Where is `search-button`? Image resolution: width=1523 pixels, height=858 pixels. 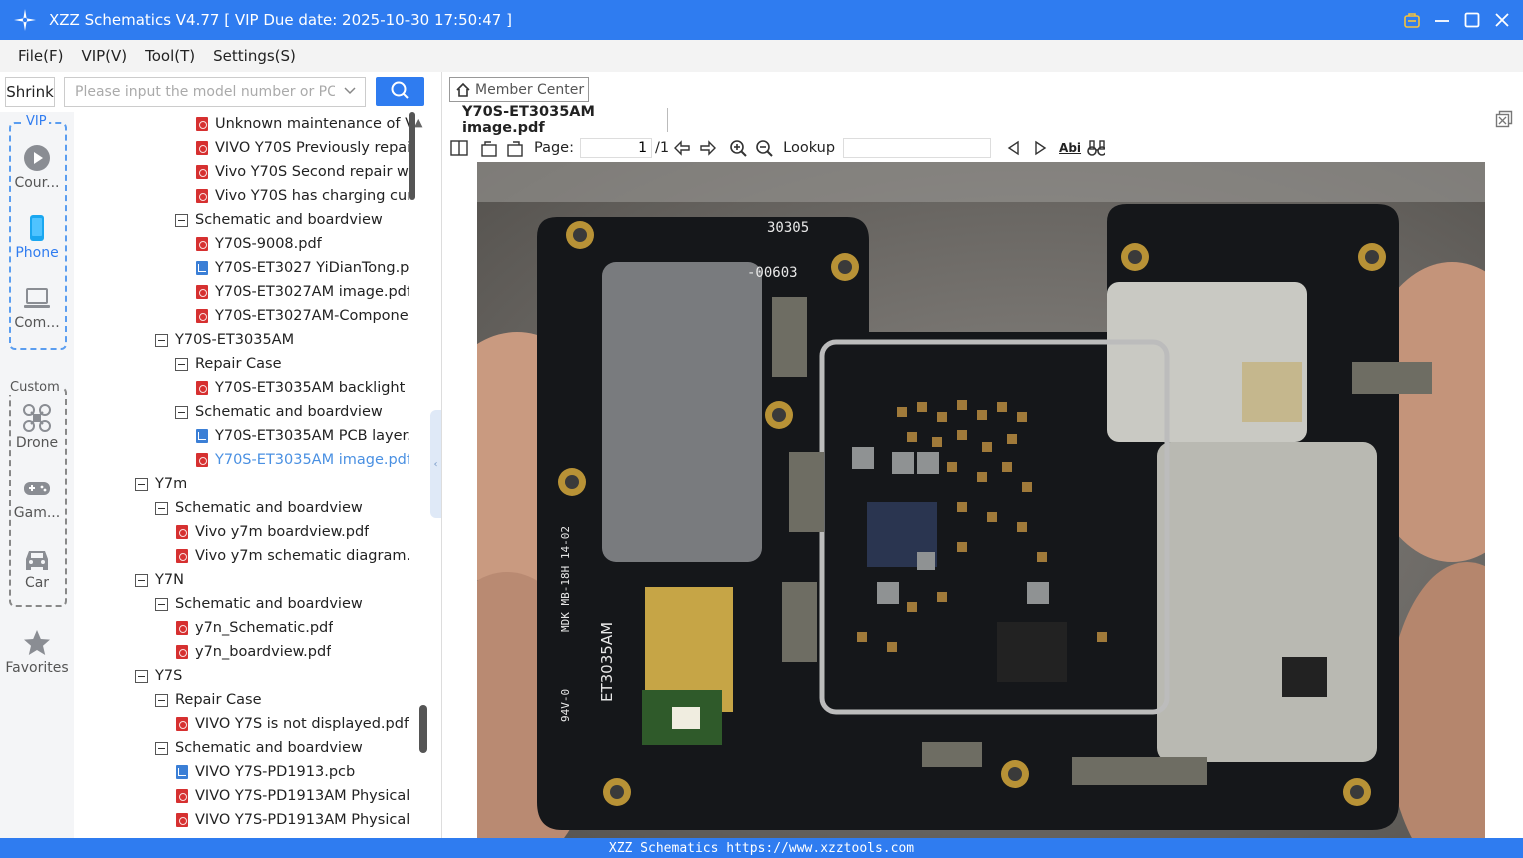
search-button is located at coordinates (400, 91).